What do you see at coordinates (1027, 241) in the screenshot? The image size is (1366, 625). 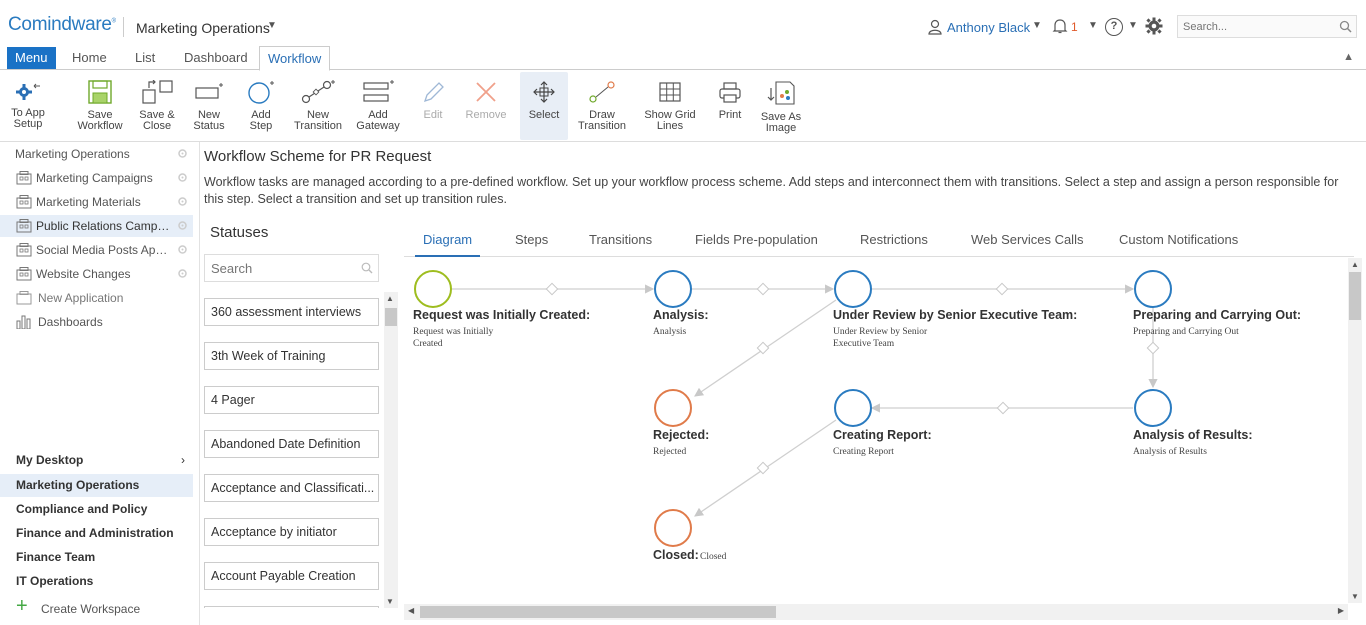 I see `tab-web-services-calls: Web Services Calls` at bounding box center [1027, 241].